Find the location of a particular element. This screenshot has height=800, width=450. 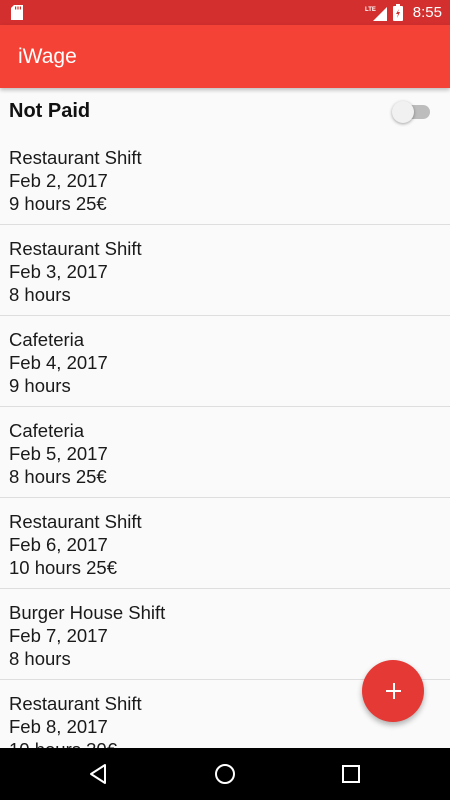

battery-icon is located at coordinates (397, 12).